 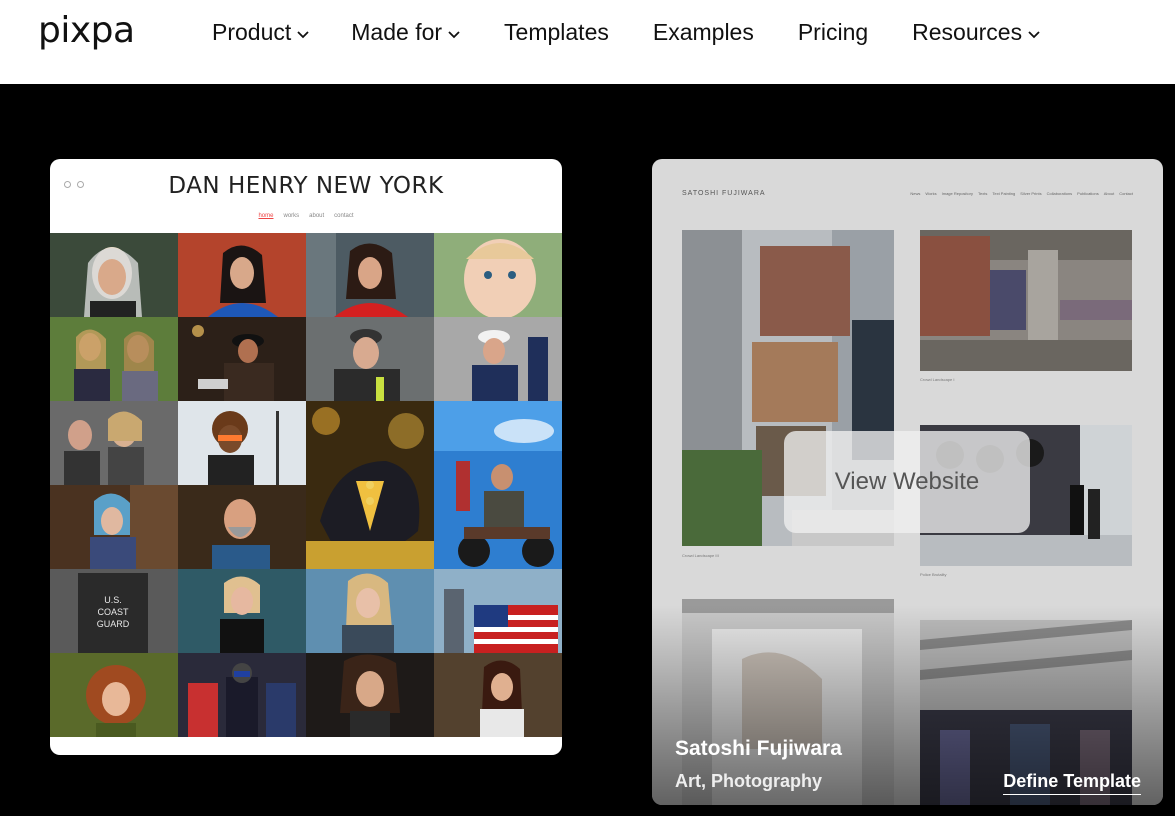 I want to click on nav-item-label: Resources, so click(x=967, y=32).